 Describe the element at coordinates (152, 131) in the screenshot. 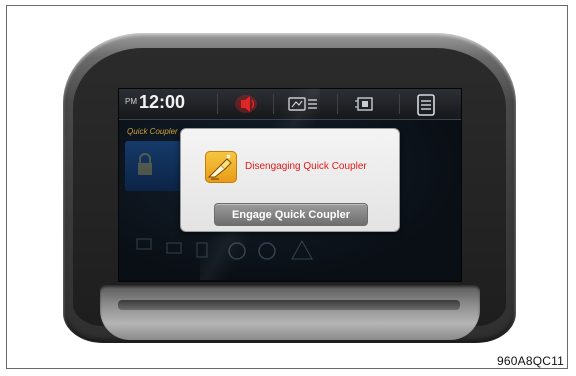

I see `screen-subtitle: Quick Coupler` at that location.